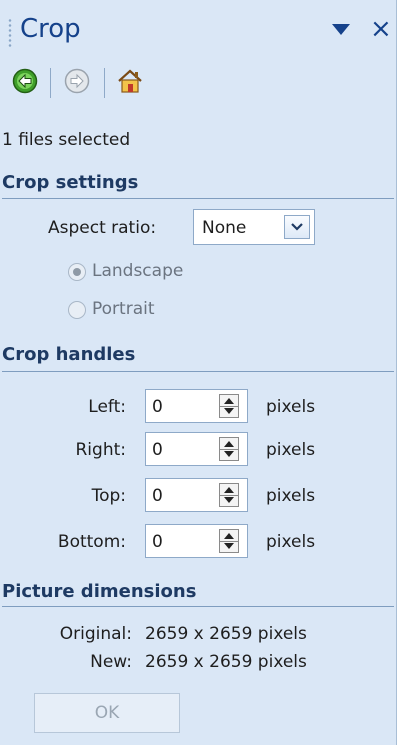 Image resolution: width=406 pixels, height=745 pixels. What do you see at coordinates (102, 228) in the screenshot?
I see `aspect-ratio-label: Aspect ratio:` at bounding box center [102, 228].